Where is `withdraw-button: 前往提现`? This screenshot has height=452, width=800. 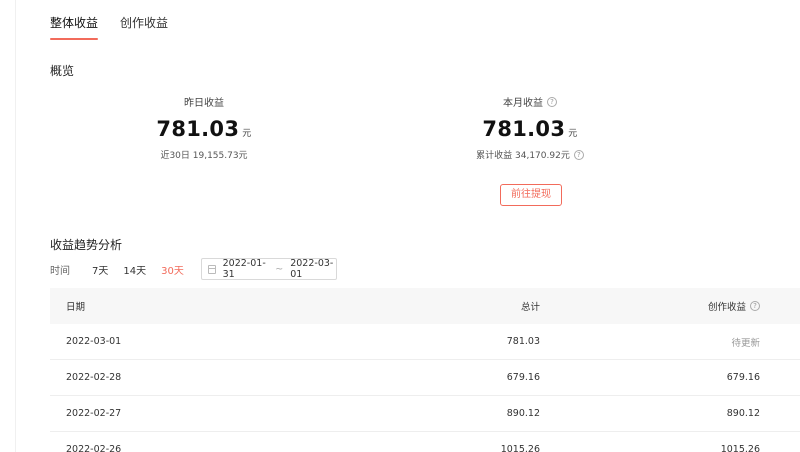 withdraw-button: 前往提现 is located at coordinates (531, 195).